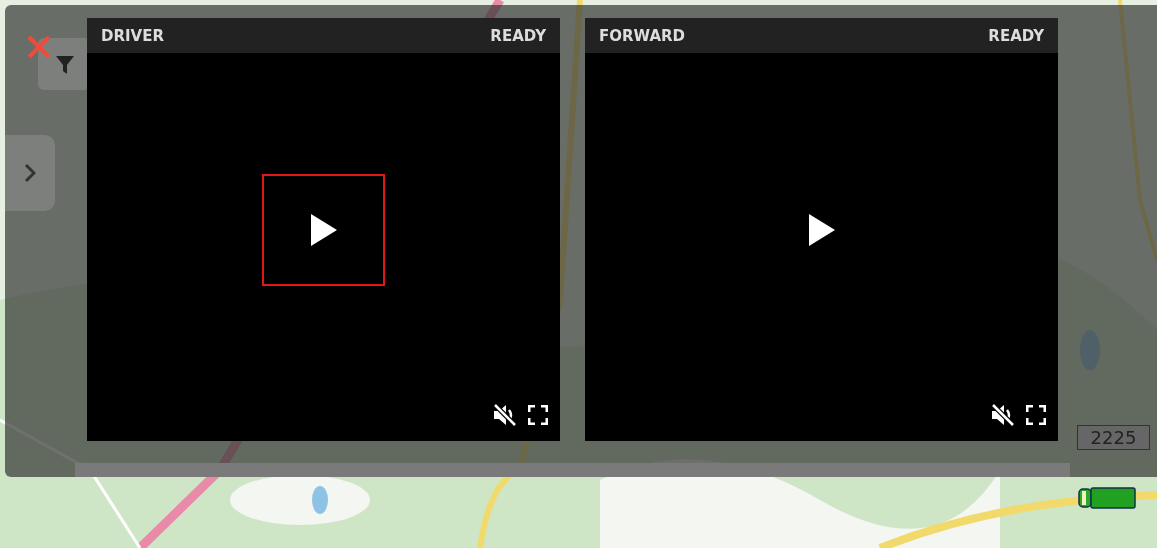 This screenshot has height=548, width=1157. I want to click on filter-icon, so click(65, 65).